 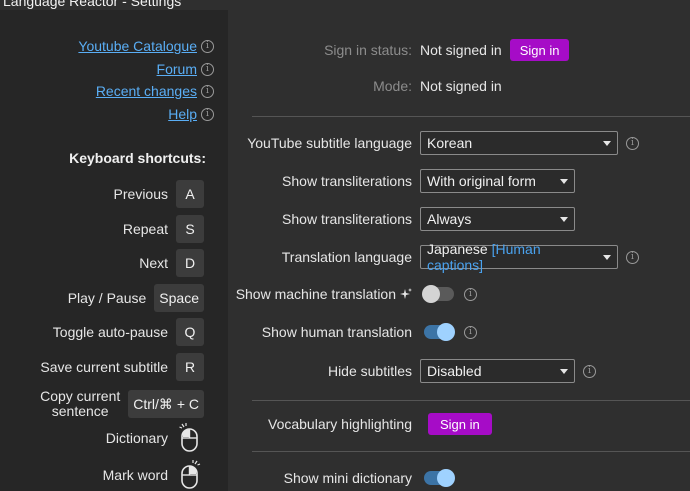 What do you see at coordinates (190, 367) in the screenshot?
I see `shortcut-key: R` at bounding box center [190, 367].